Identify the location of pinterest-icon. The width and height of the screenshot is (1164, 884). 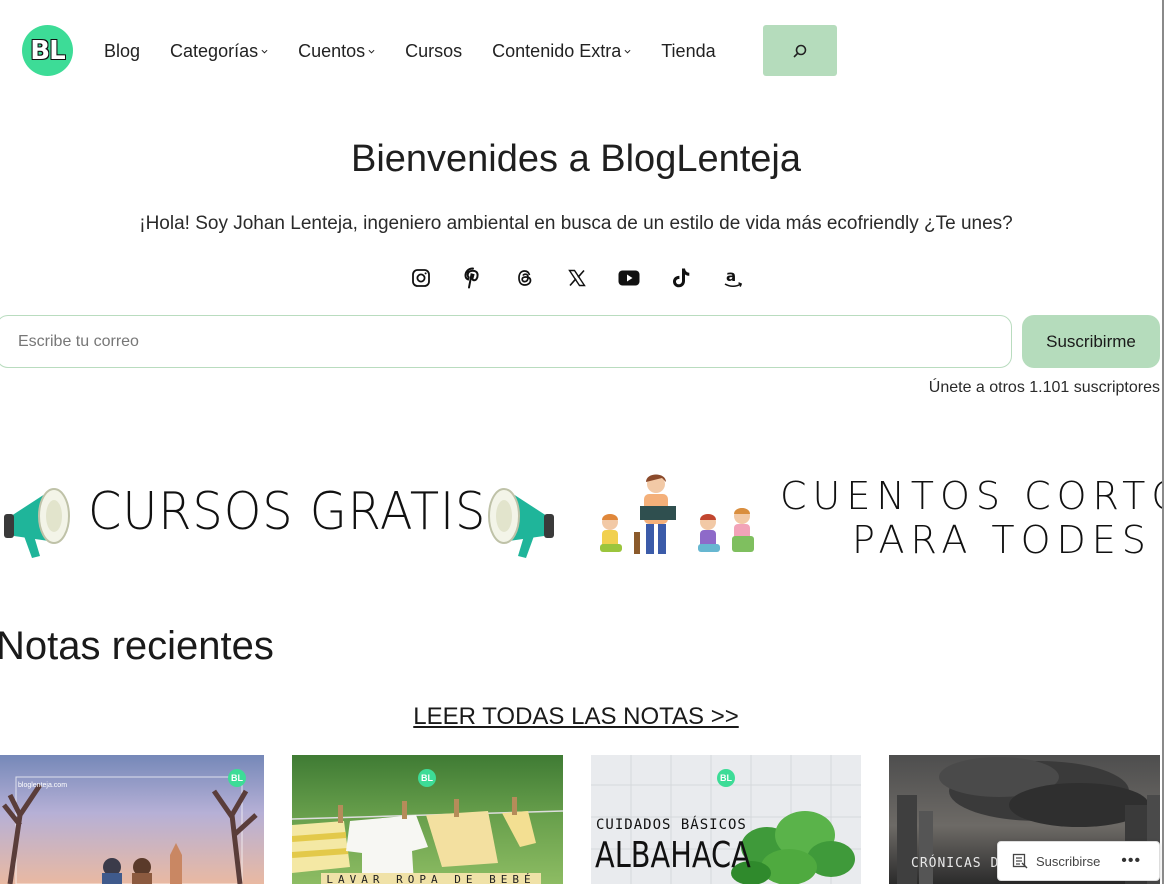
(473, 278).